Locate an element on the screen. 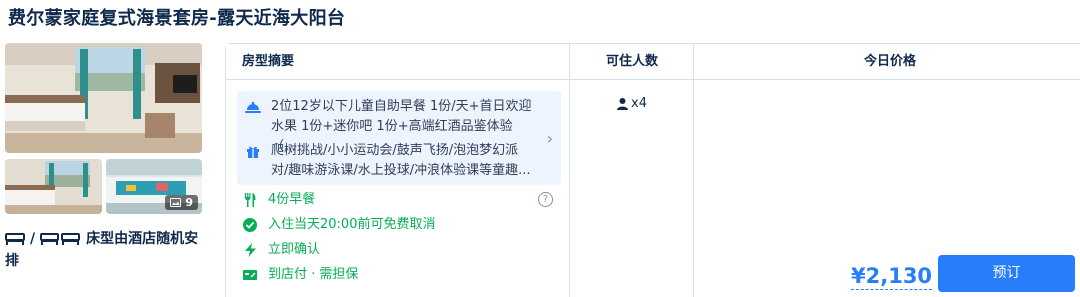 The image size is (1080, 297). bed-type-icons: / is located at coordinates (43, 239).